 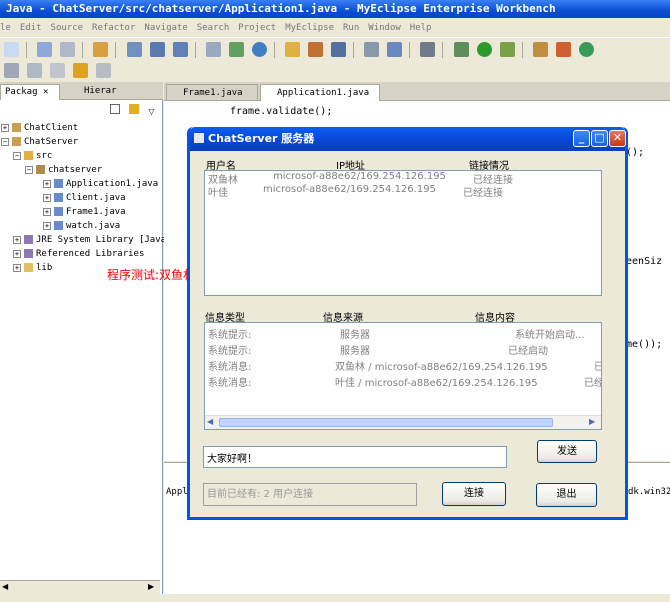 What do you see at coordinates (28, 267) in the screenshot?
I see `folder-icon` at bounding box center [28, 267].